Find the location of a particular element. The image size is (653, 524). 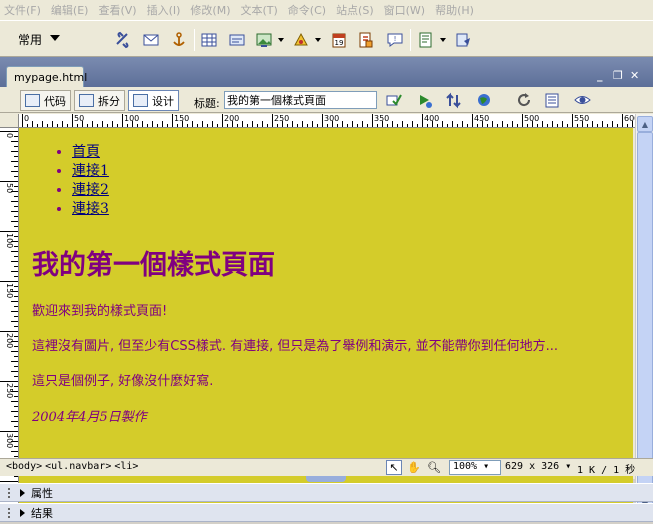

hand-tool-icon: ✋ is located at coordinates (414, 467).